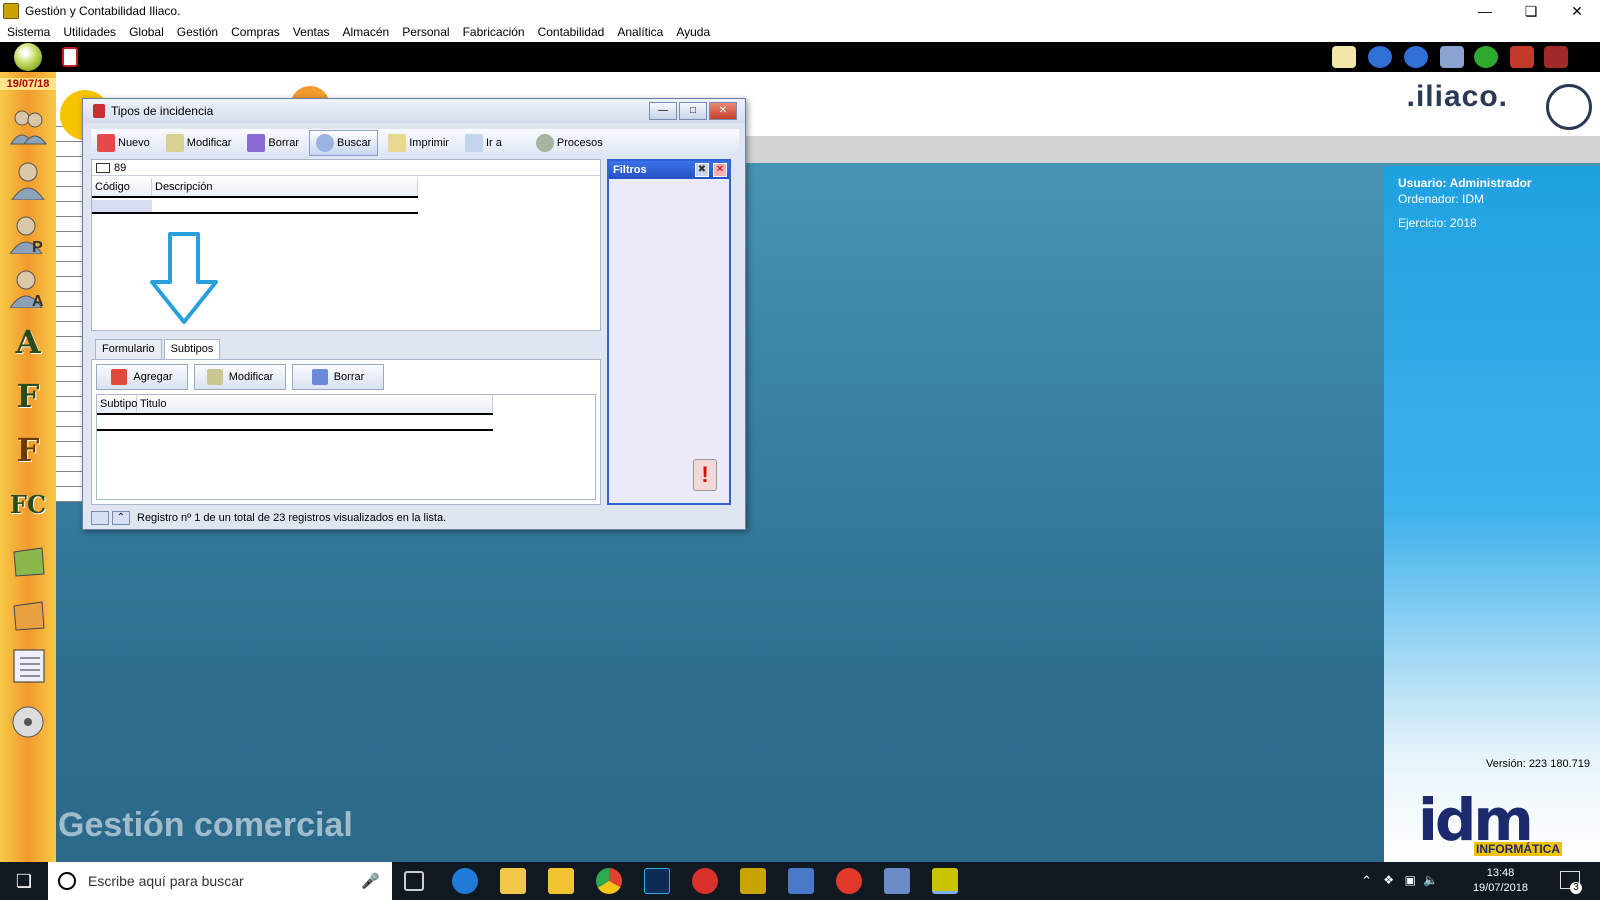  Describe the element at coordinates (192, 349) in the screenshot. I see `tab-subtipos: Subtipos` at that location.